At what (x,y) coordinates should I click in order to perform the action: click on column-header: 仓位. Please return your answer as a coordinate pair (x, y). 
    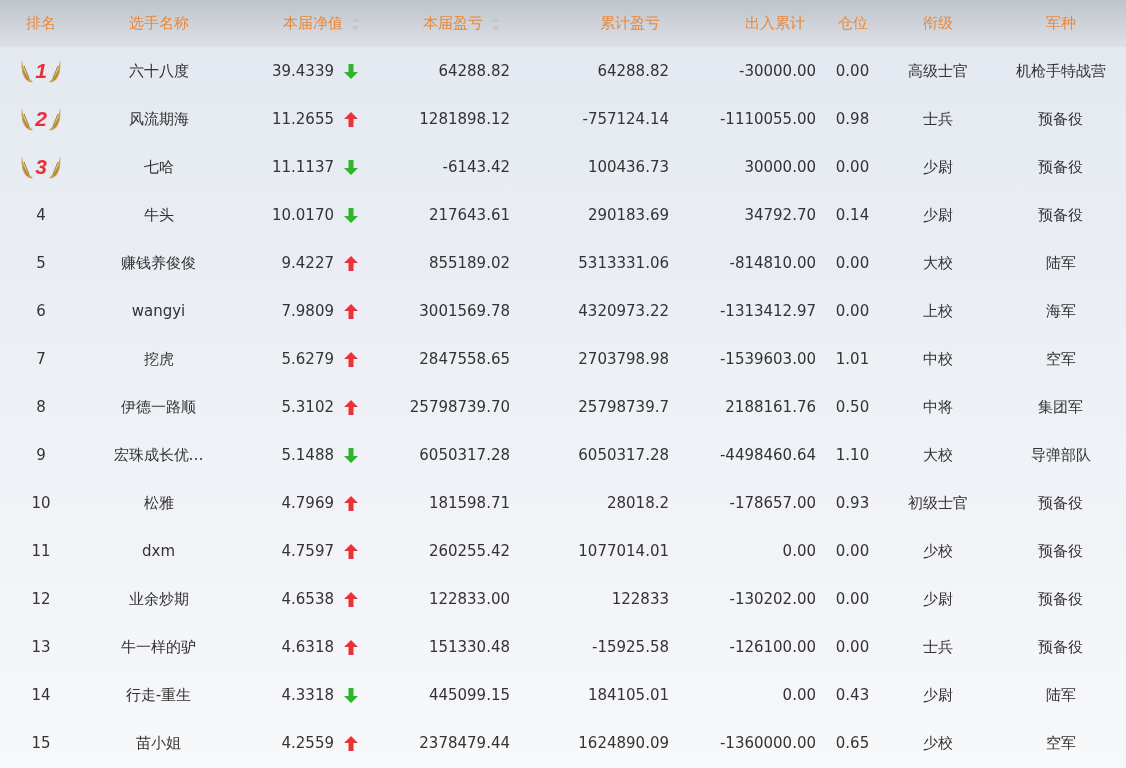
    Looking at the image, I should click on (852, 23).